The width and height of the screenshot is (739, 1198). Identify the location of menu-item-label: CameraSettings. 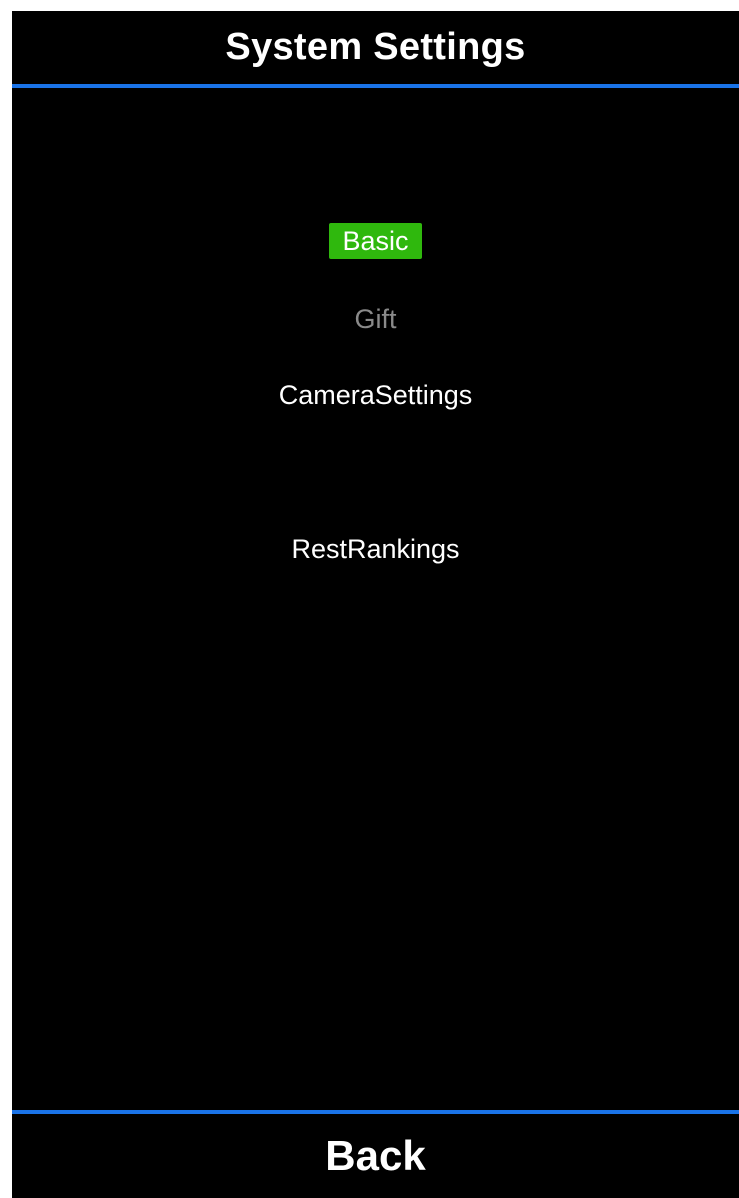
(375, 395).